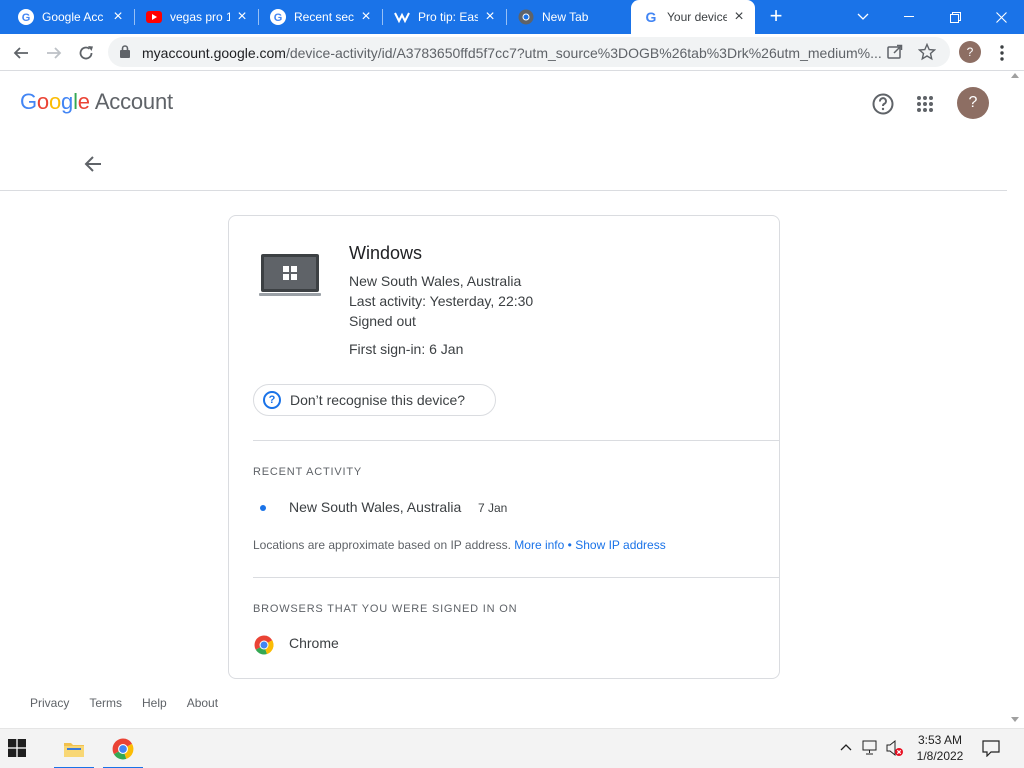 The height and width of the screenshot is (768, 1024). I want to click on new-tab-plus-icon: +, so click(776, 17).